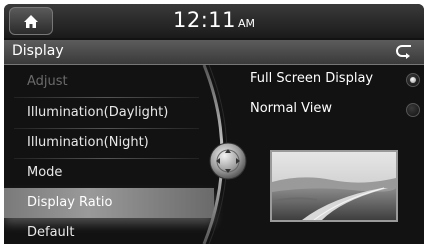 Image resolution: width=428 pixels, height=244 pixels. I want to click on clock: 12:11 AM, so click(214, 20).